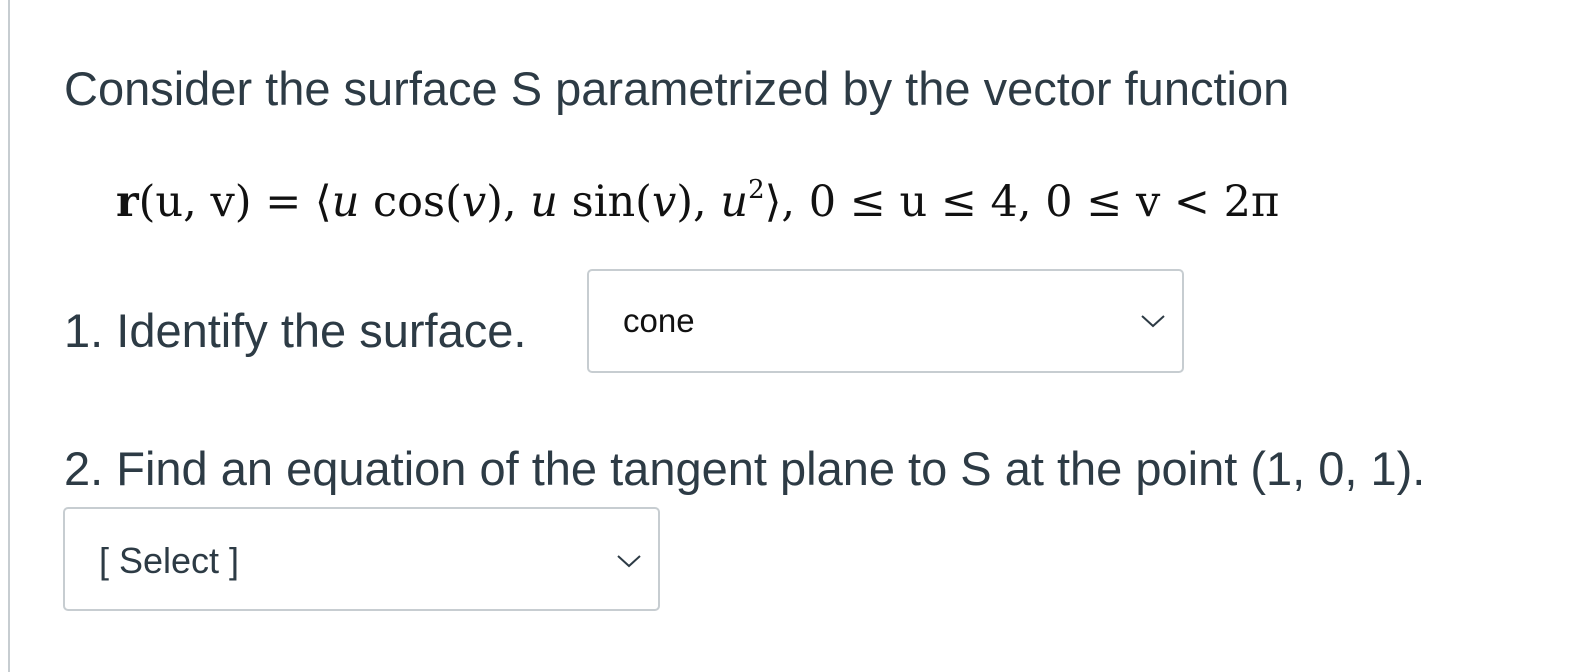 This screenshot has width=1590, height=672. What do you see at coordinates (605, 202) in the screenshot?
I see `formula-sin: sin(` at bounding box center [605, 202].